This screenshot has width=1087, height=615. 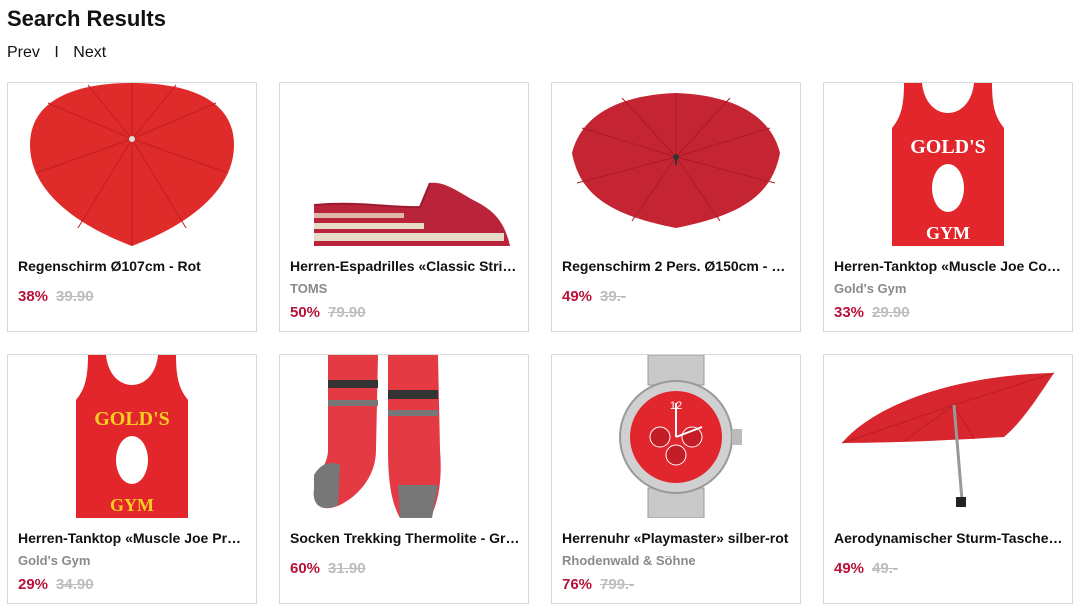 What do you see at coordinates (676, 160) in the screenshot?
I see `double-umbrella-image` at bounding box center [676, 160].